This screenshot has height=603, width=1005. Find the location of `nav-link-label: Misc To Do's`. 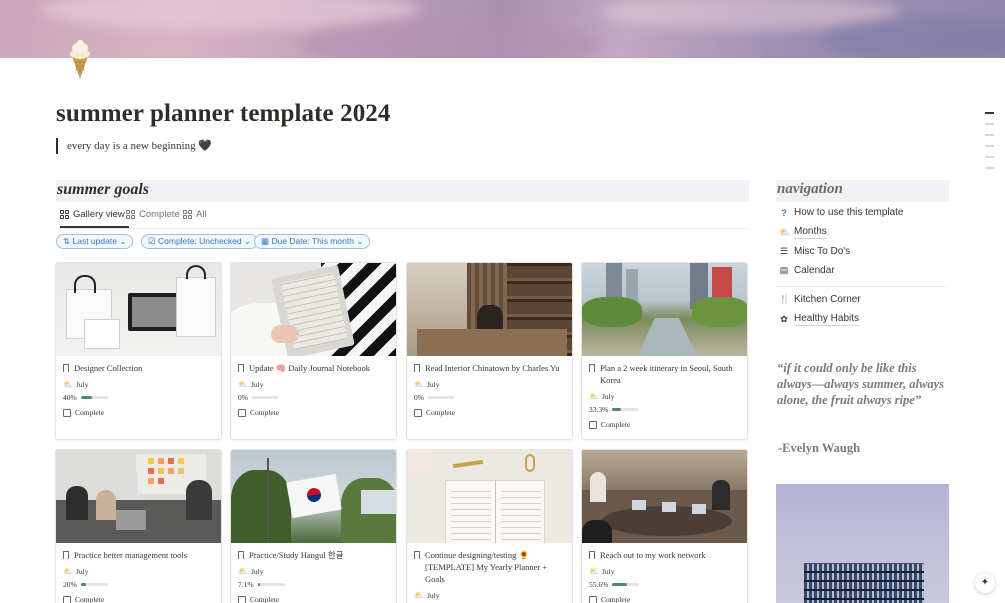

nav-link-label: Misc To Do's is located at coordinates (822, 251).